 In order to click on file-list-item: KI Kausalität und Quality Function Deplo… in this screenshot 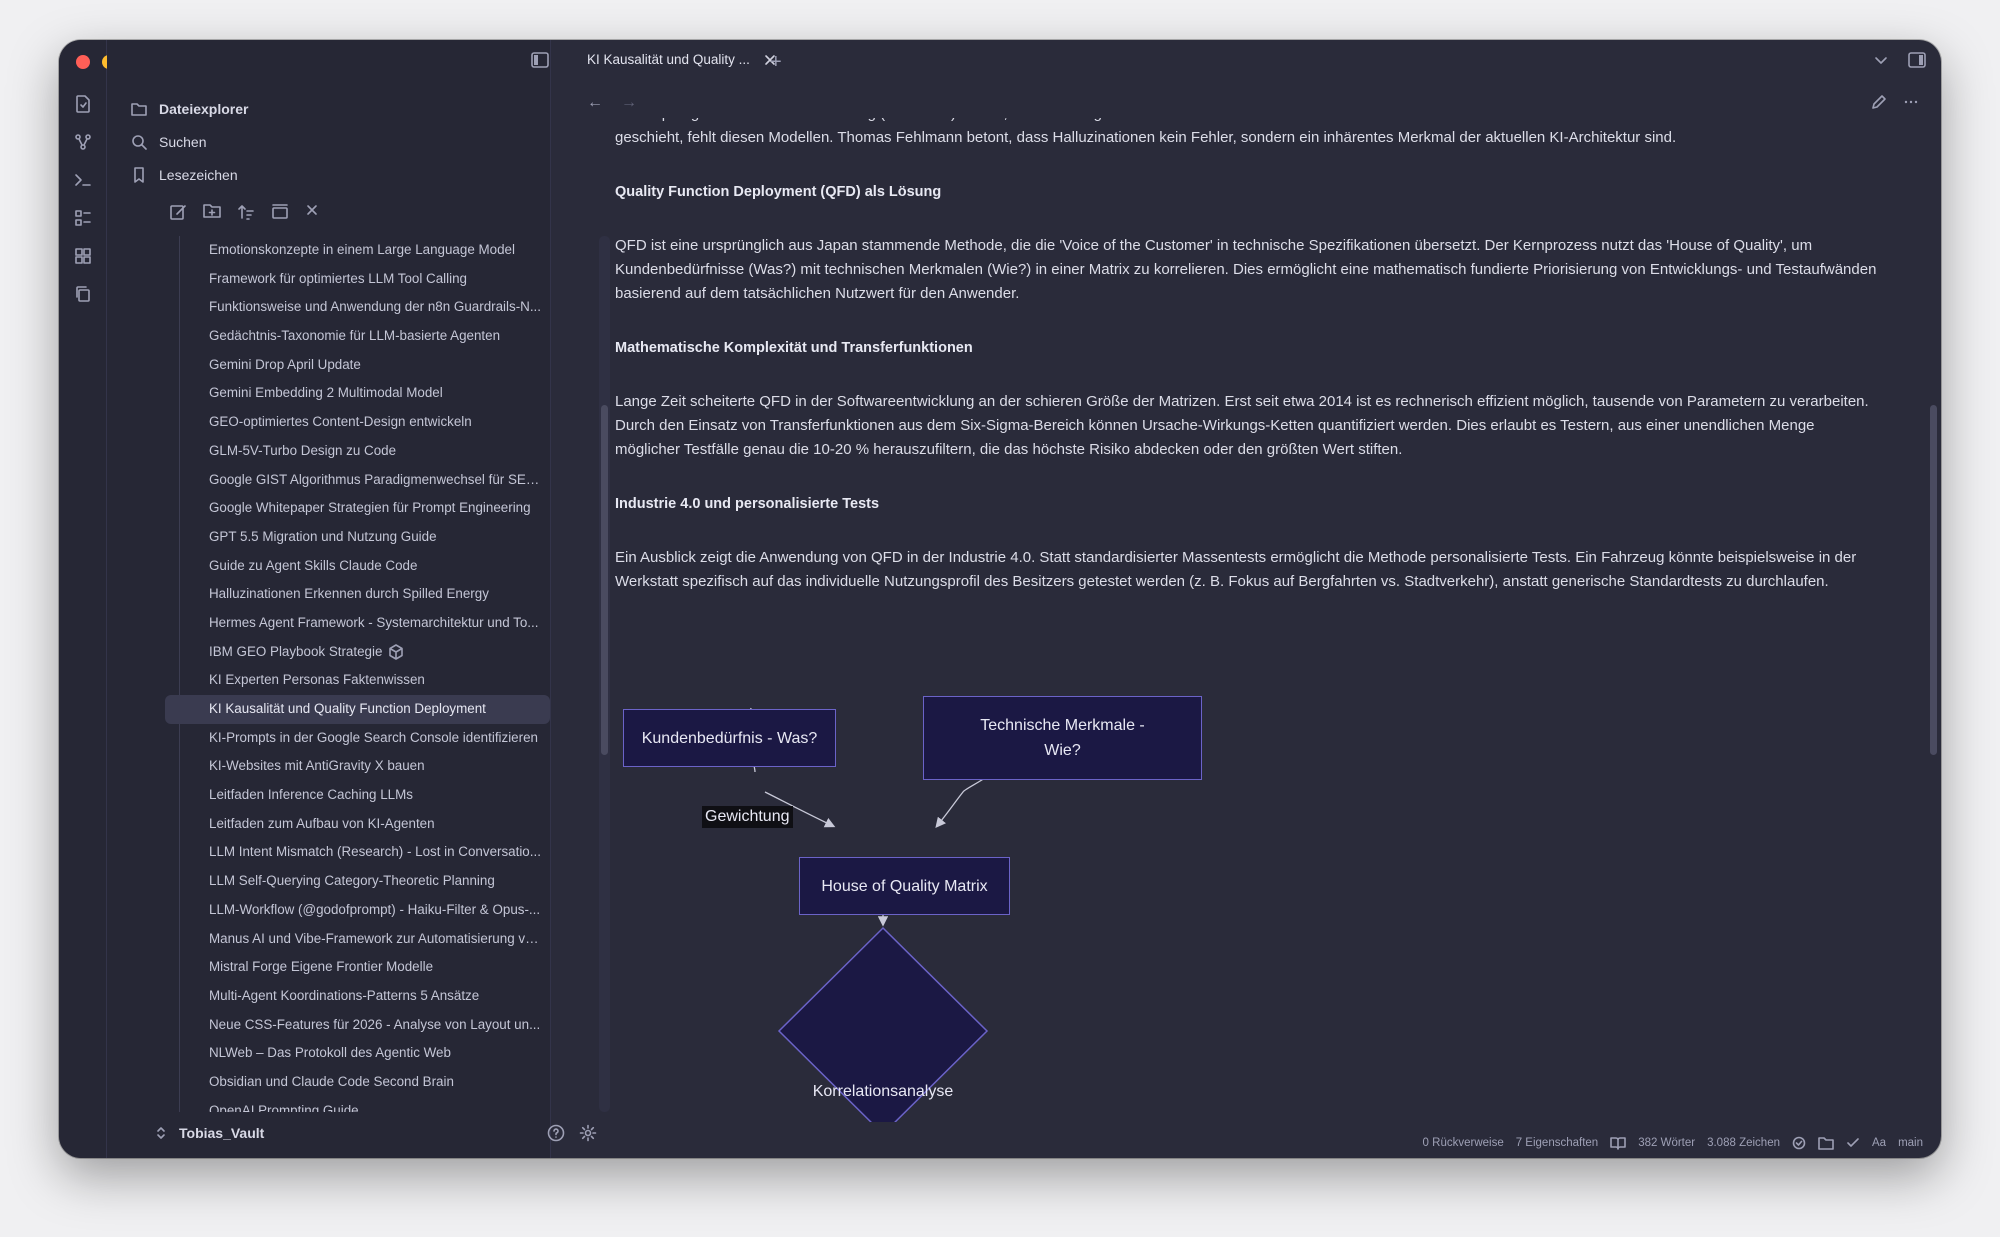, I will do `click(357, 709)`.